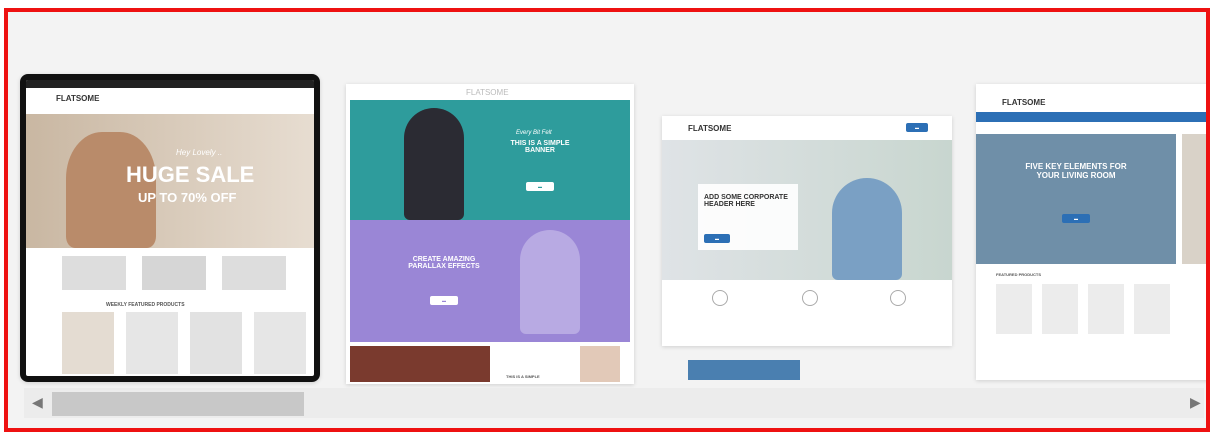  I want to click on banner-title: THIS IS A SIMPLE BANNER, so click(540, 147).